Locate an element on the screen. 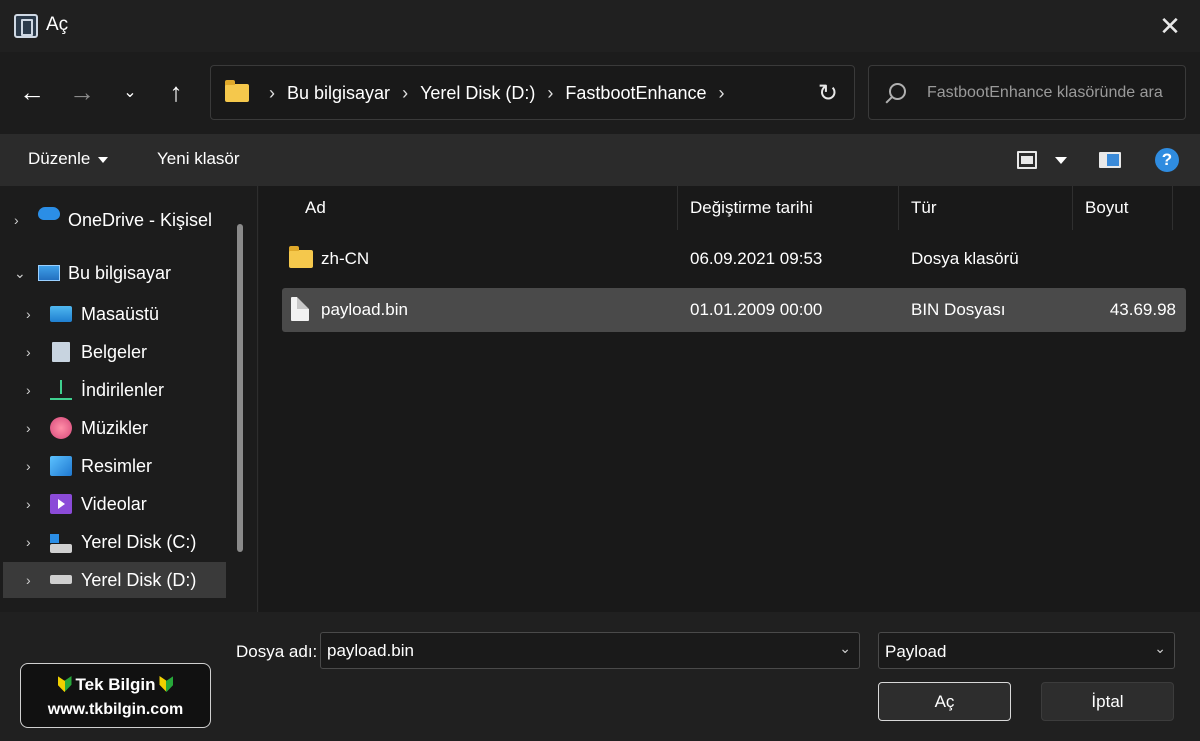 The image size is (1200, 741). search-input is located at coordinates (1052, 92).